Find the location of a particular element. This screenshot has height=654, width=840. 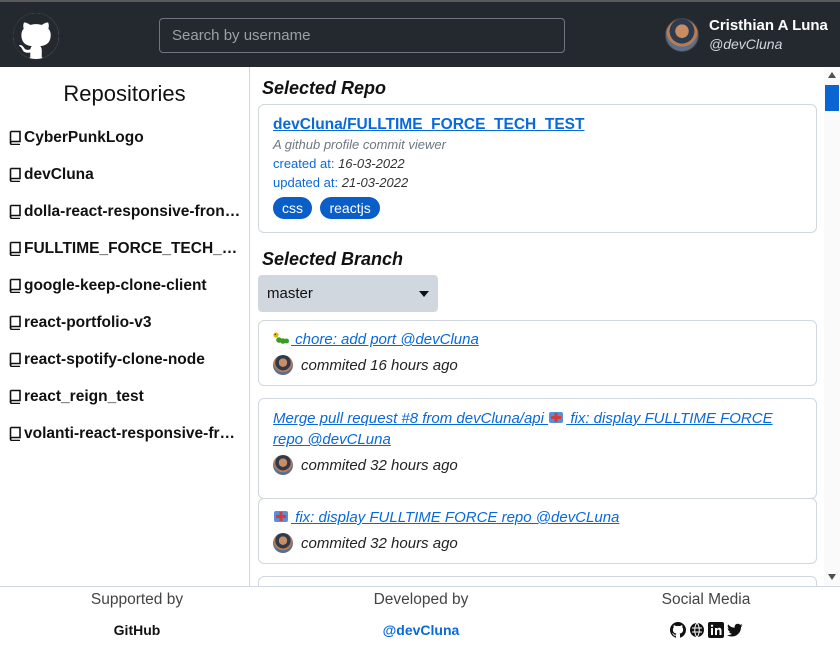

updated-value: 21-03-2022 is located at coordinates (375, 182).